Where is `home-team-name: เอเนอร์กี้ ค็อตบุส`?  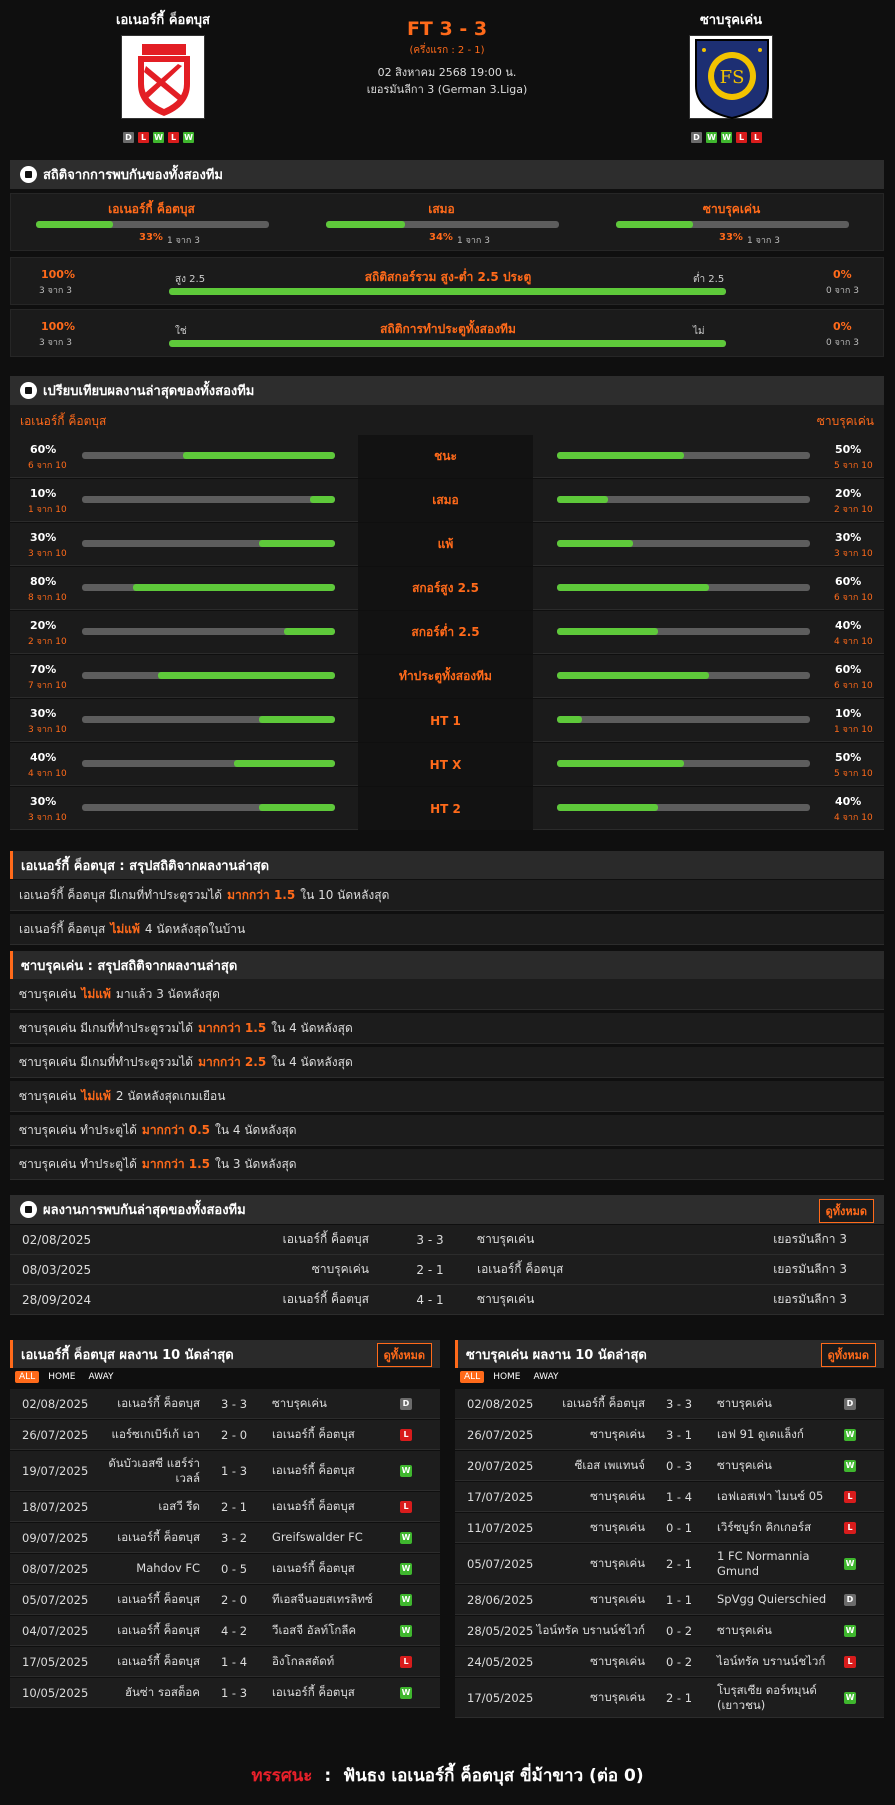
home-team-name: เอเนอร์กี้ ค็อตบุส is located at coordinates (163, 19).